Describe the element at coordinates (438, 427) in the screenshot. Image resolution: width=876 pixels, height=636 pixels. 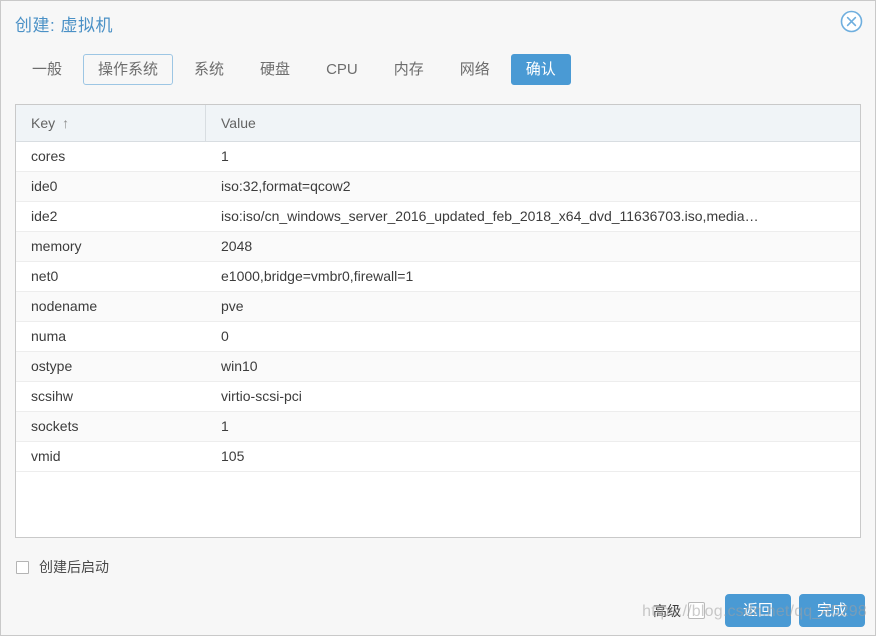
I see `table-row: sockets 1` at that location.